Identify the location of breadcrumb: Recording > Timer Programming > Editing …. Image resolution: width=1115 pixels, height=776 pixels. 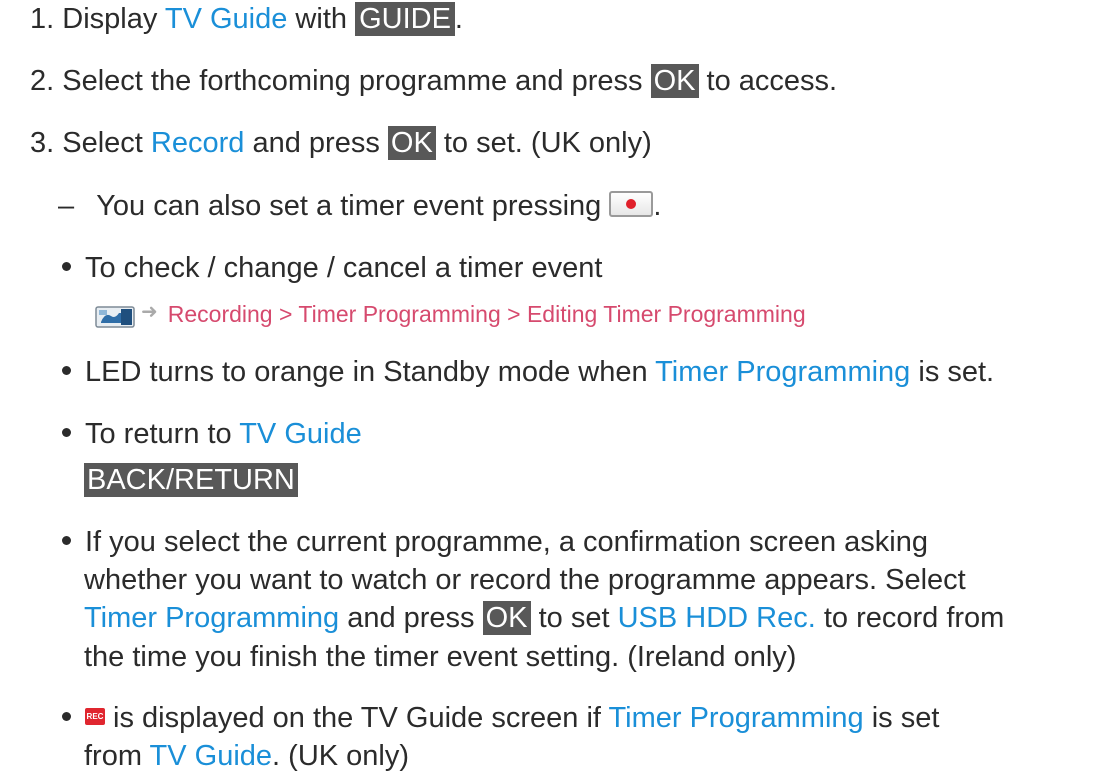
(487, 314).